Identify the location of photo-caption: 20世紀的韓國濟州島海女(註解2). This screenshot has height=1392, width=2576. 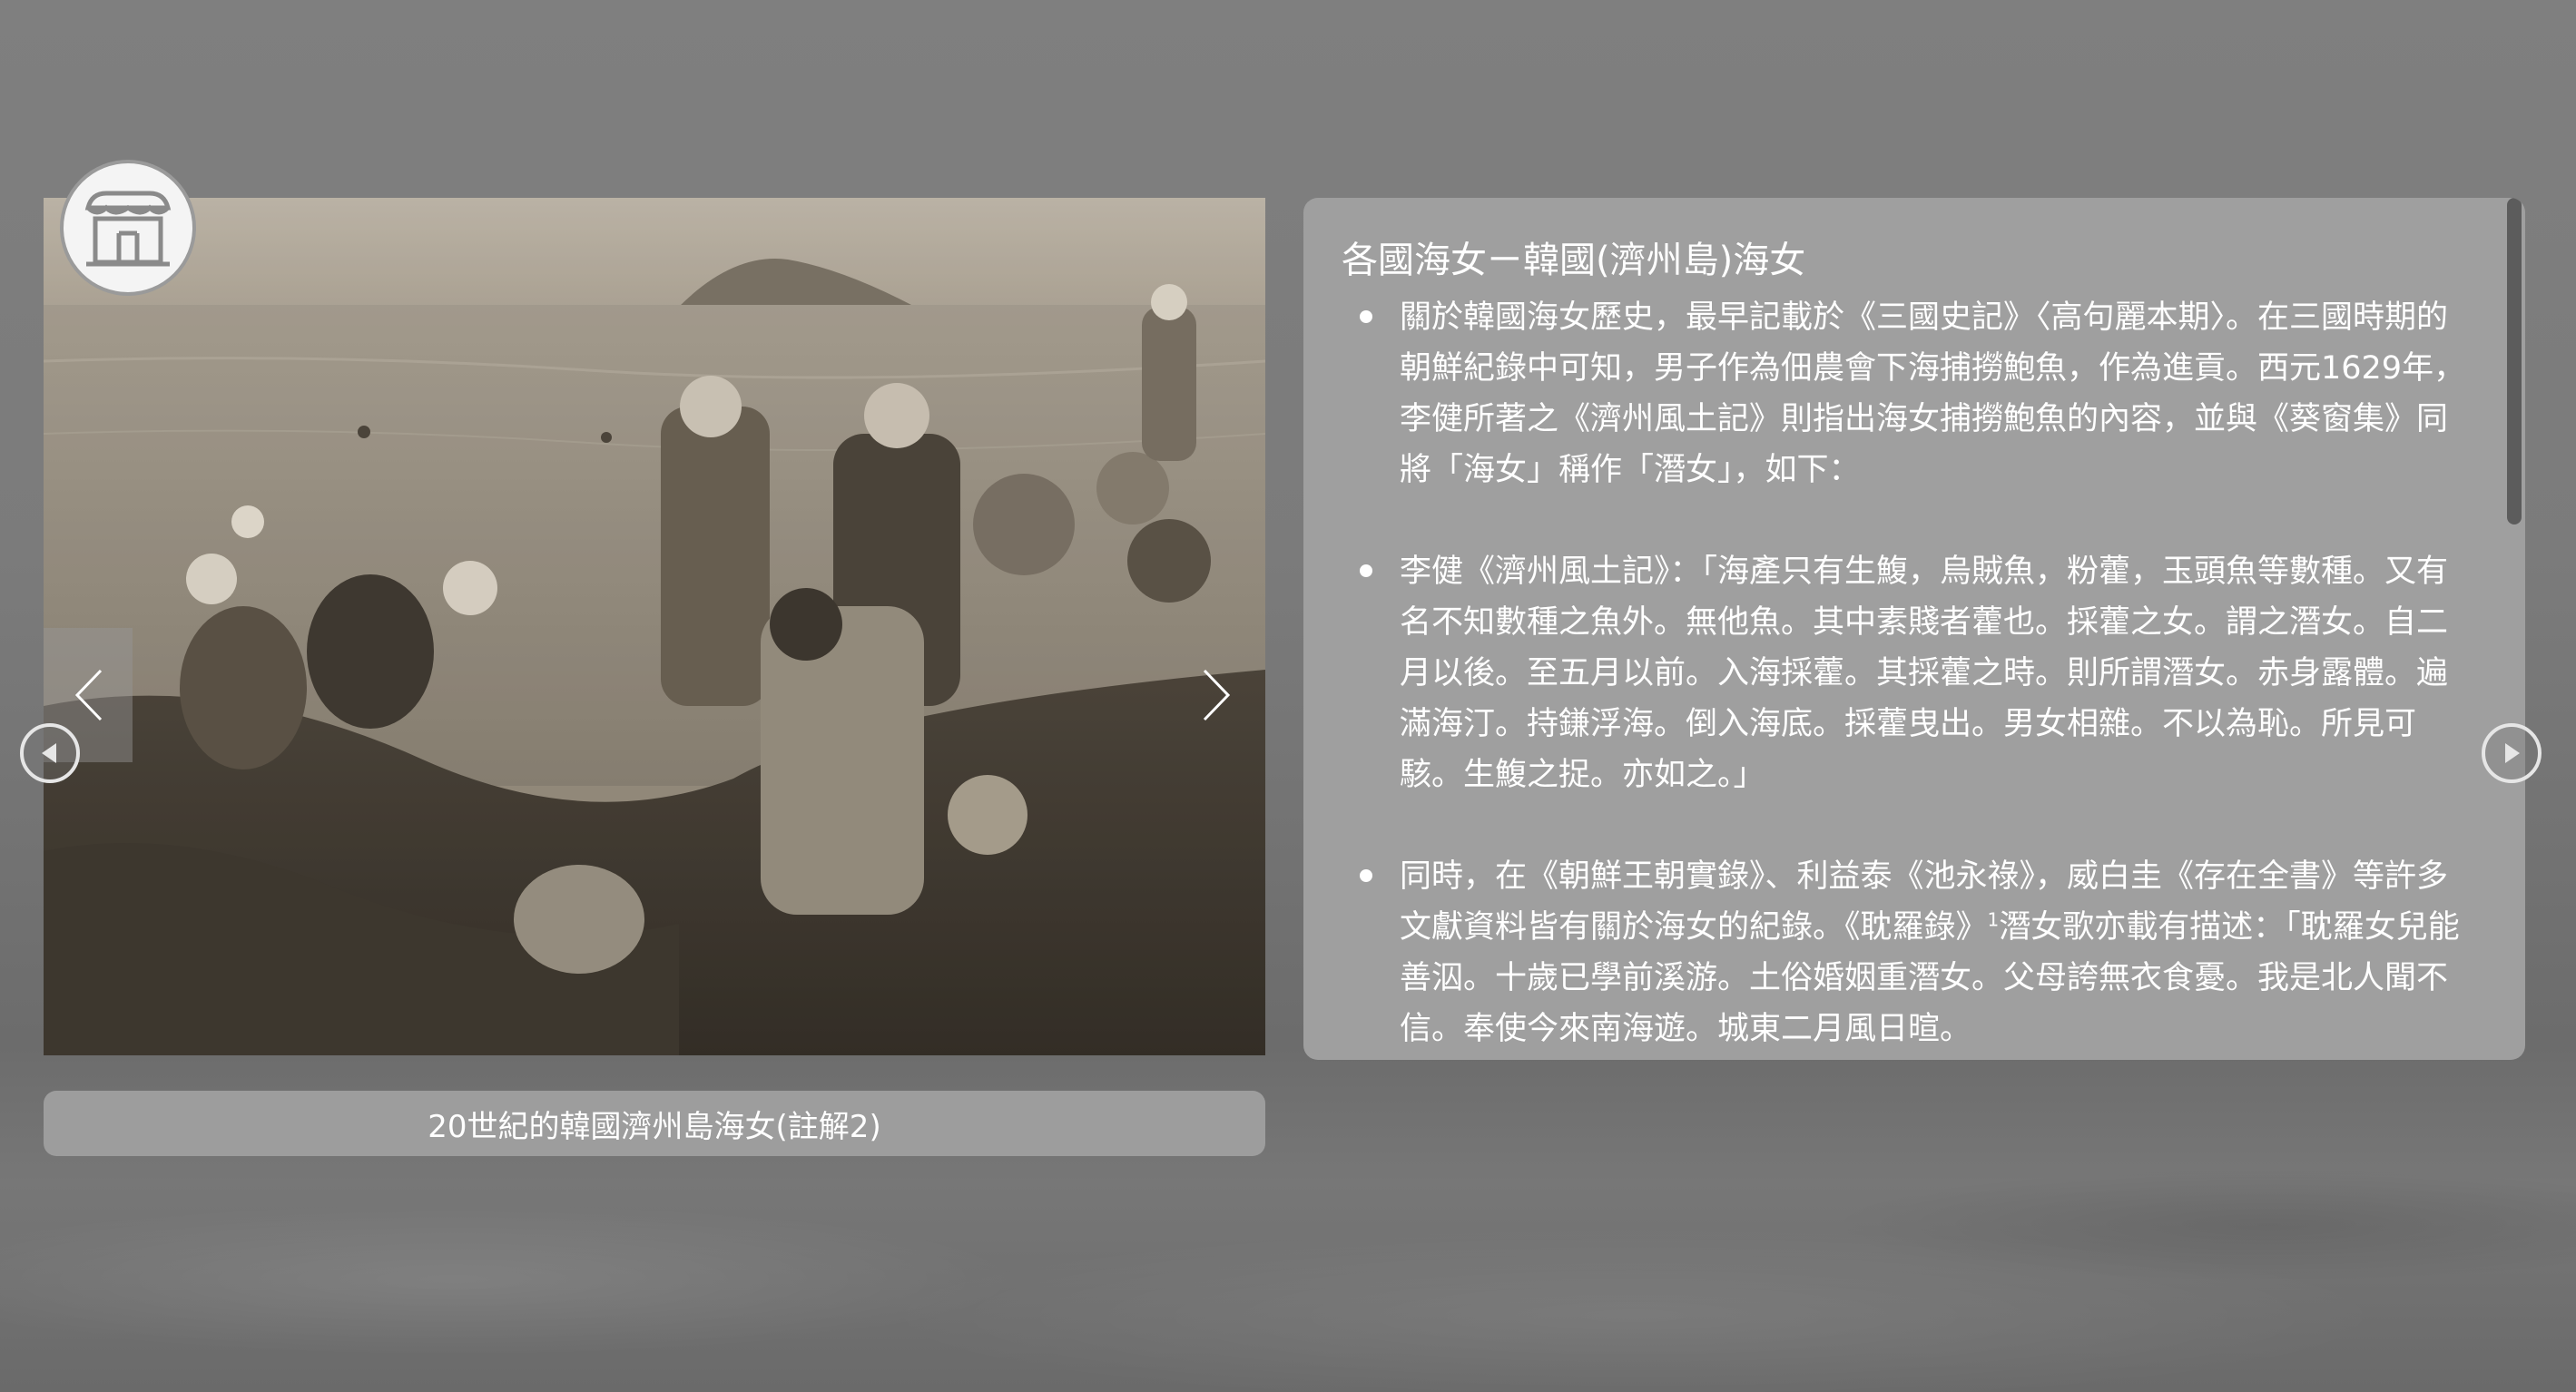
(654, 1123).